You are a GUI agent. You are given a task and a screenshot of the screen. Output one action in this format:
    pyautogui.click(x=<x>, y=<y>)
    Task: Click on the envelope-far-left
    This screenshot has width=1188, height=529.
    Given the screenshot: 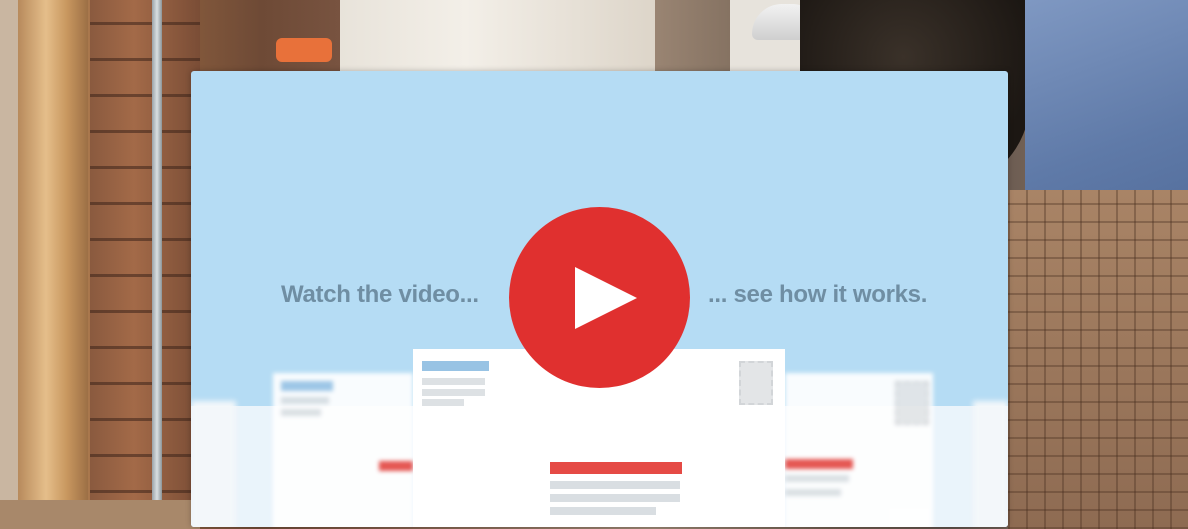 What is the action you would take?
    pyautogui.click(x=213, y=464)
    